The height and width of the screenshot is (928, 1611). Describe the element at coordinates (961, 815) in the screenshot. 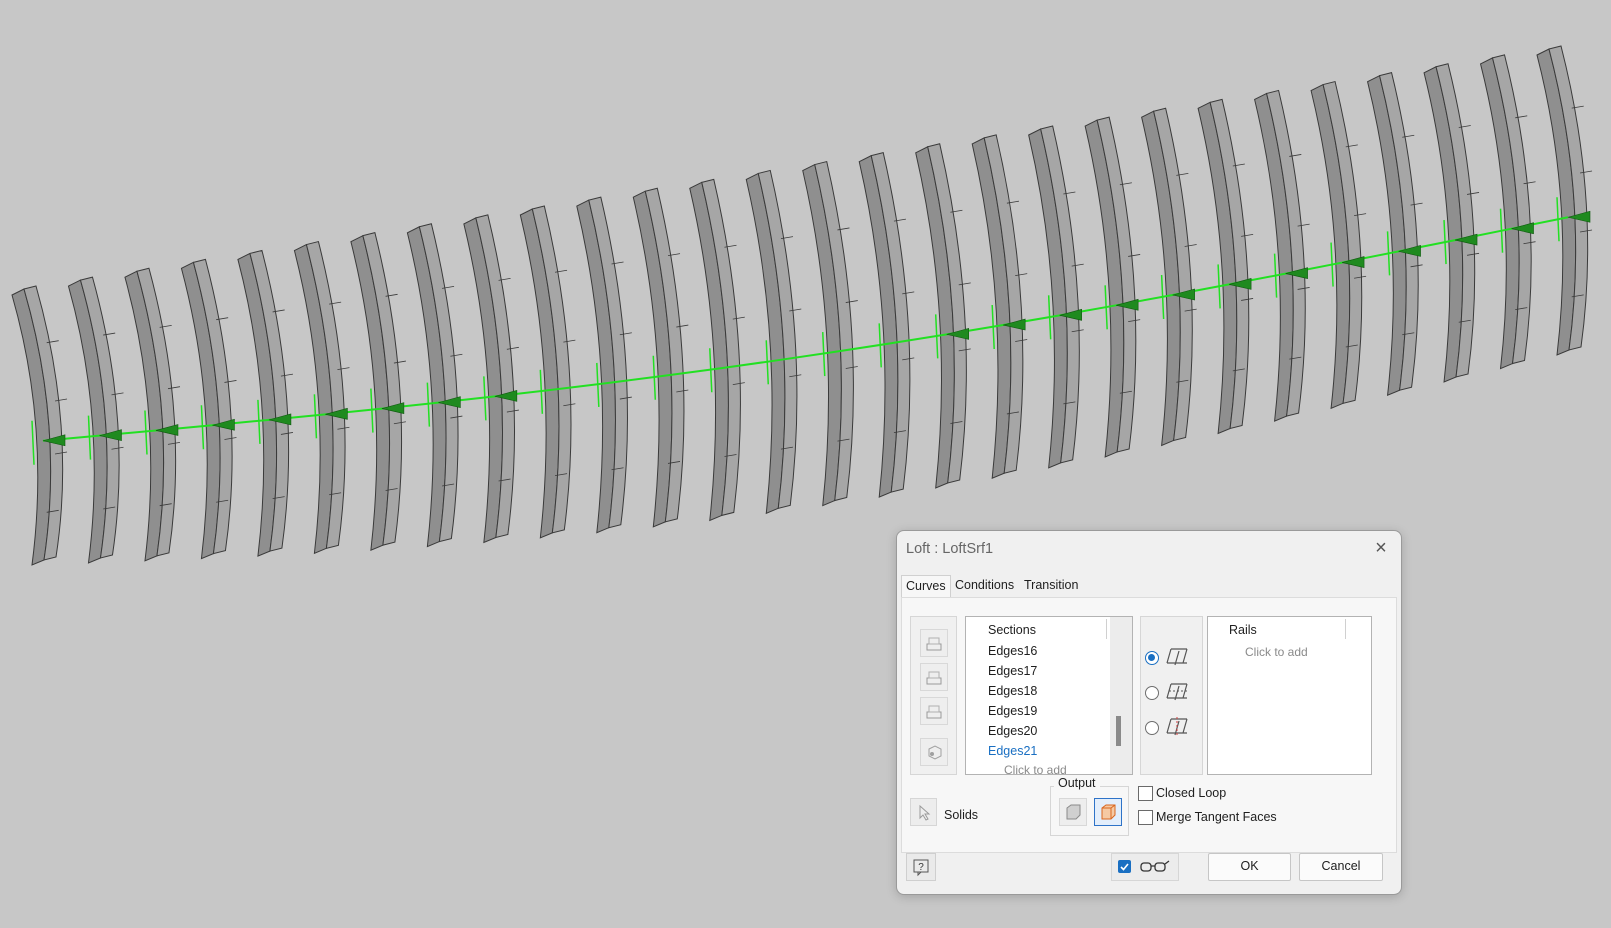

I see `solids-label: Solids` at that location.